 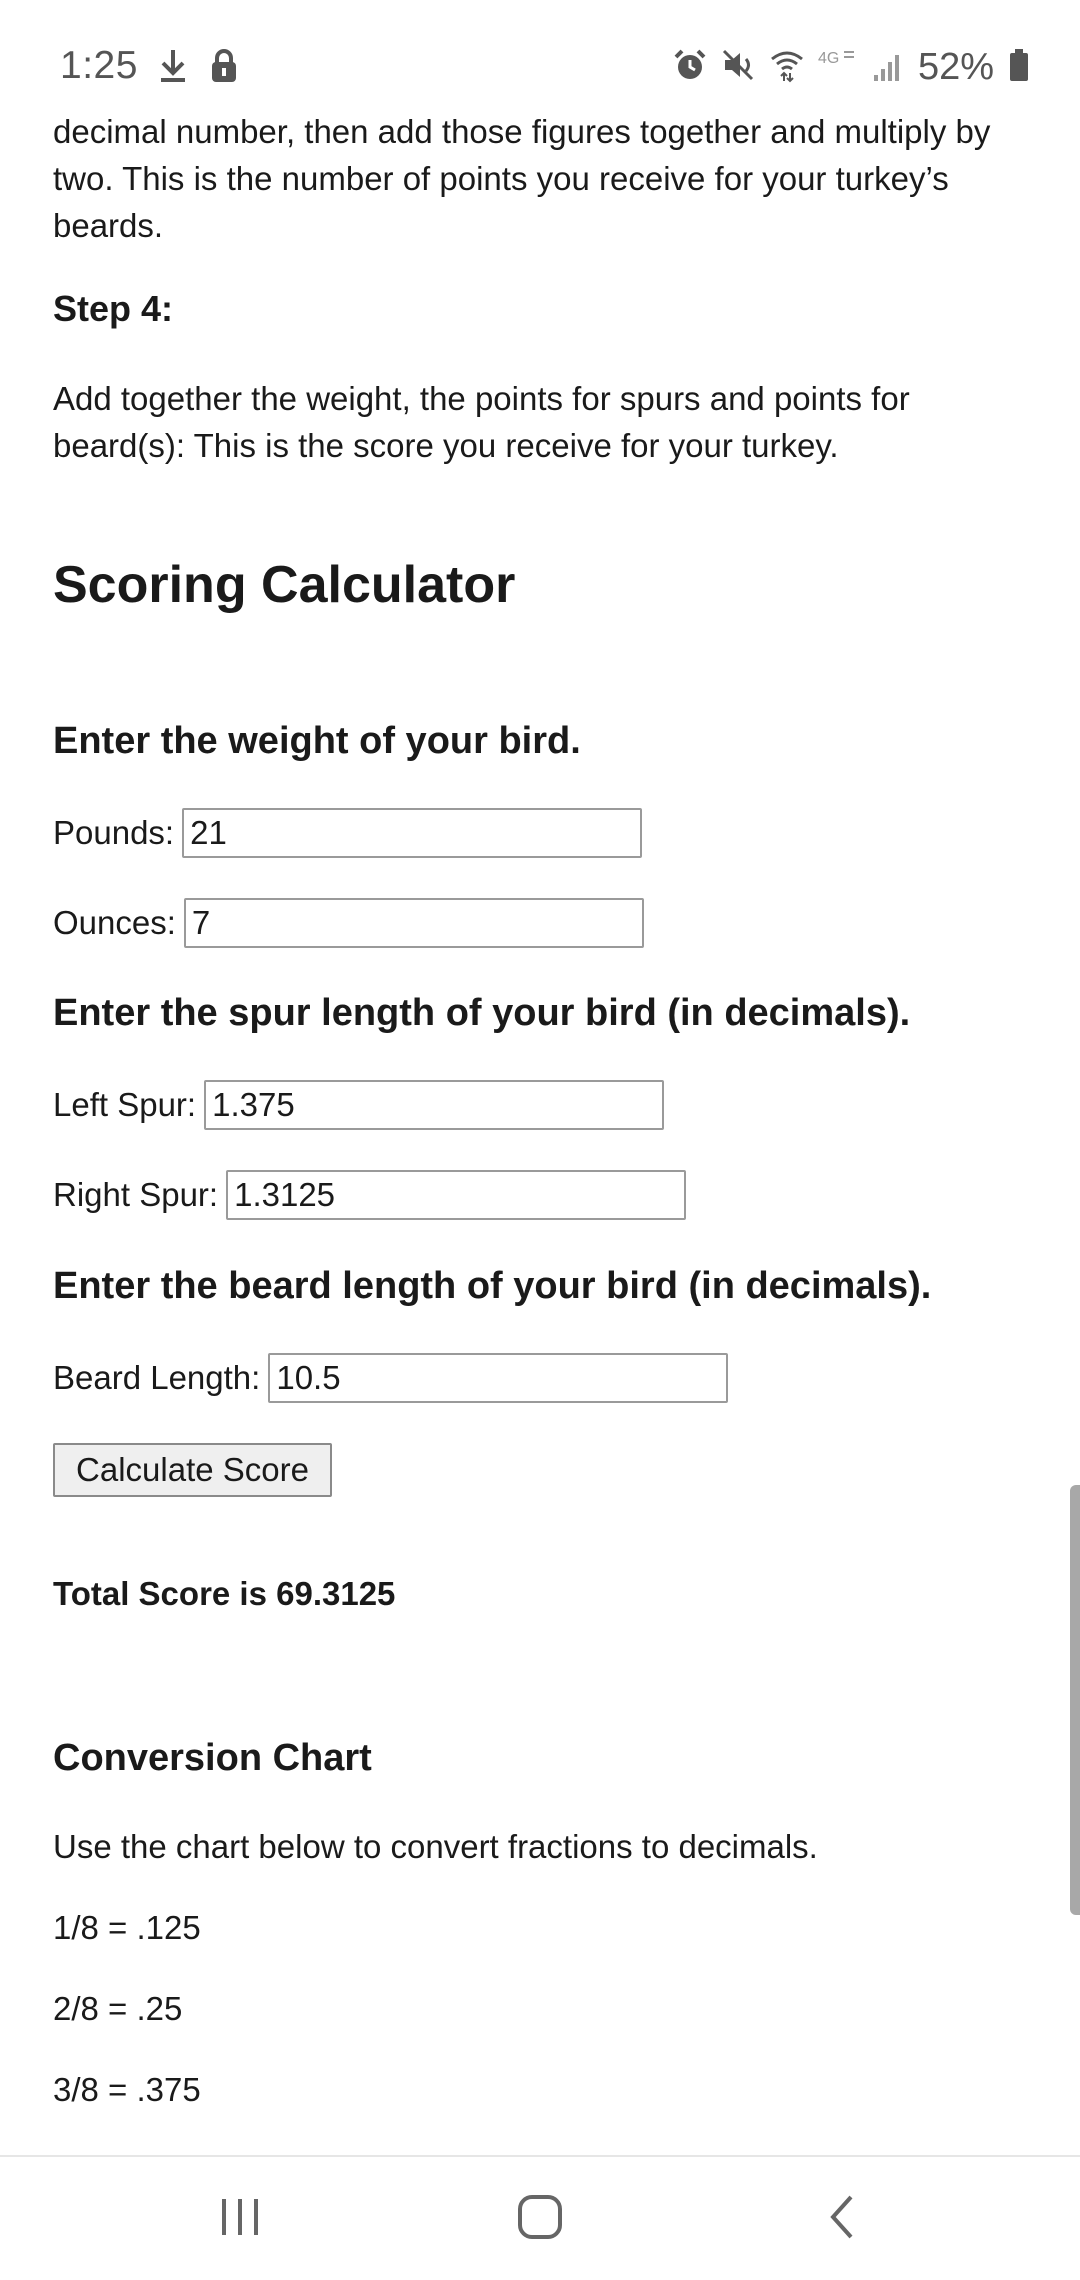 What do you see at coordinates (456, 1195) in the screenshot?
I see `right-spur-input` at bounding box center [456, 1195].